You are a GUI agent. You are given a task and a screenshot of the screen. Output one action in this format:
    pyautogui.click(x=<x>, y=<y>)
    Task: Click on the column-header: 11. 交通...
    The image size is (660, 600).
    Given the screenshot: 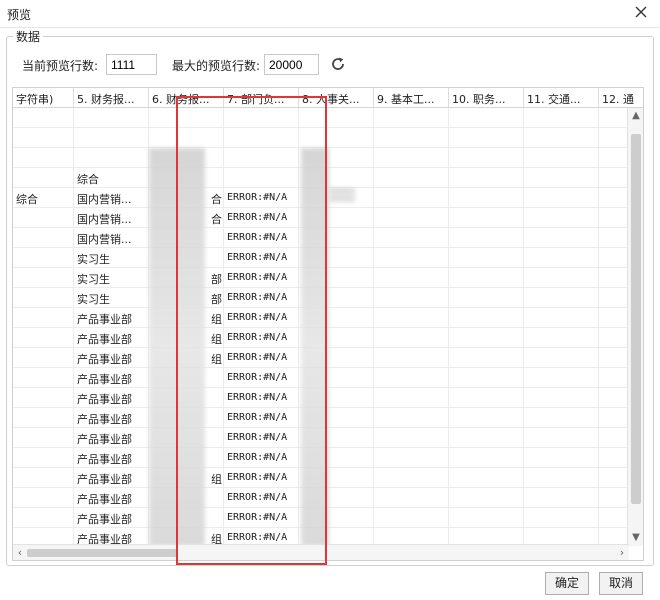 What is the action you would take?
    pyautogui.click(x=561, y=98)
    